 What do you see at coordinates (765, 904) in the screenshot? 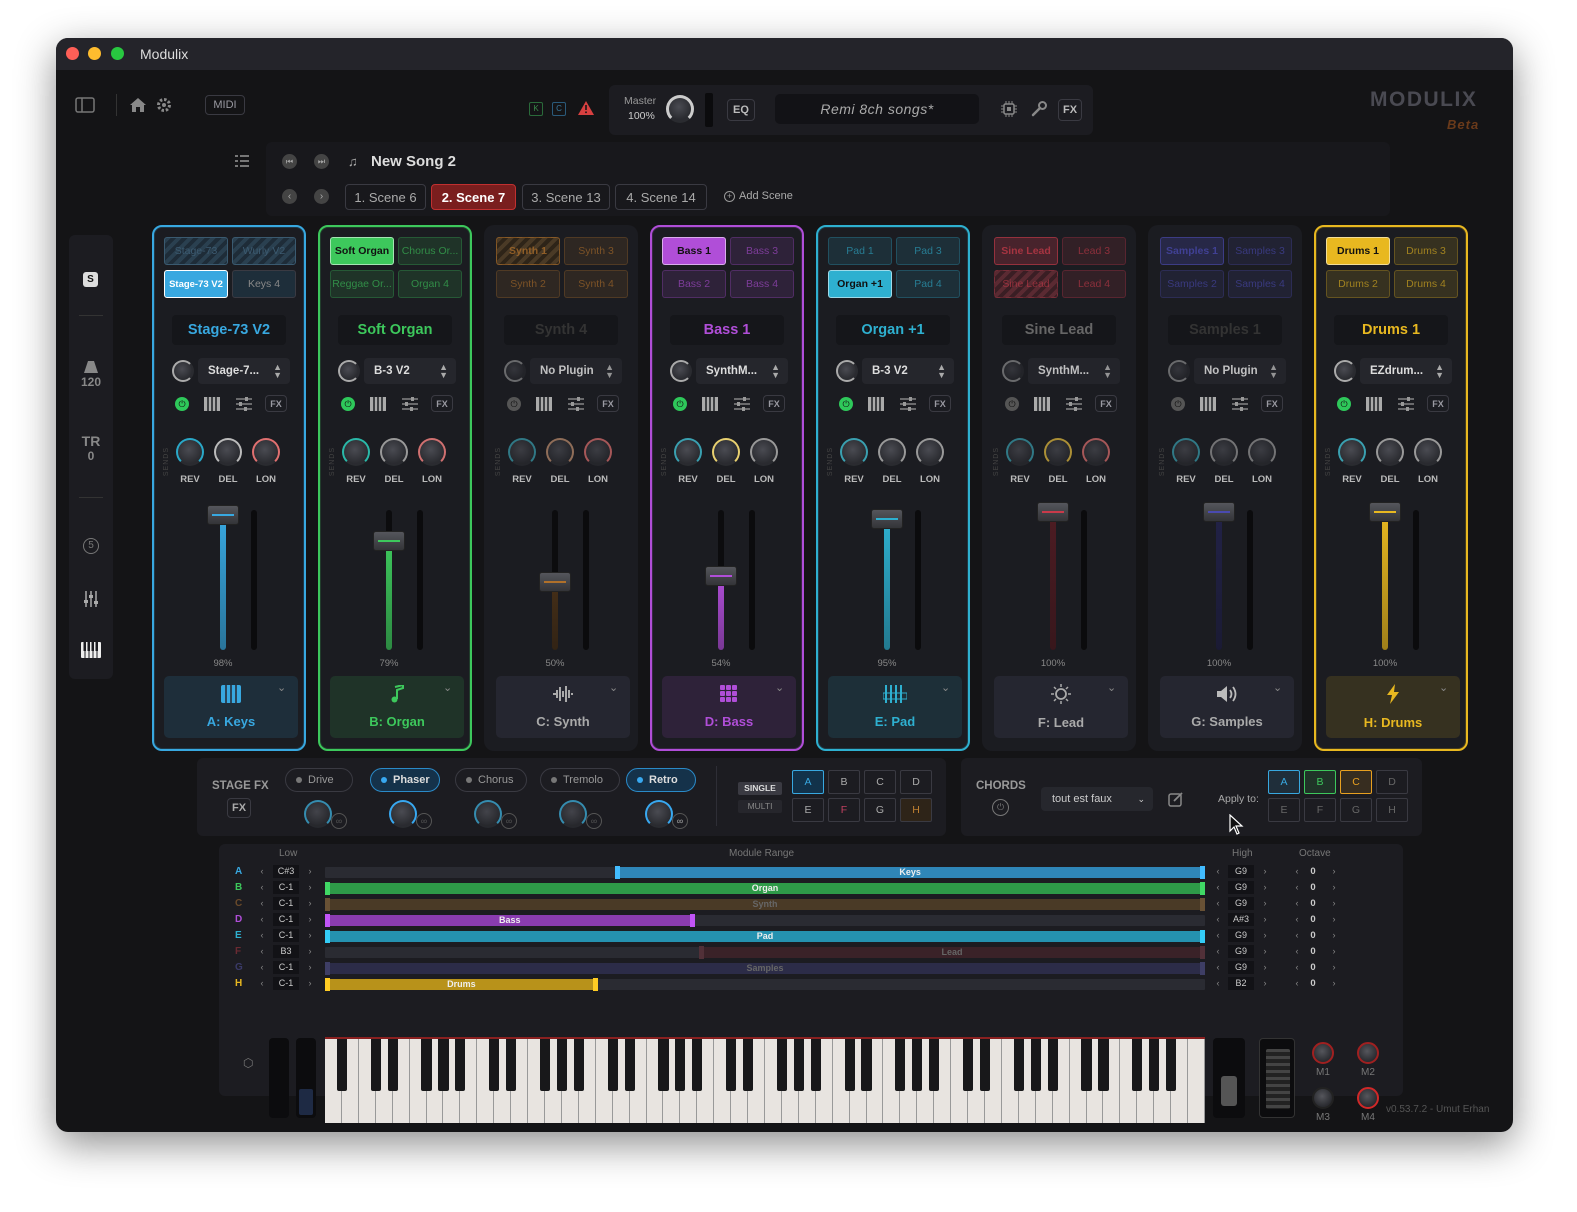
I see `range-bar: Synth` at bounding box center [765, 904].